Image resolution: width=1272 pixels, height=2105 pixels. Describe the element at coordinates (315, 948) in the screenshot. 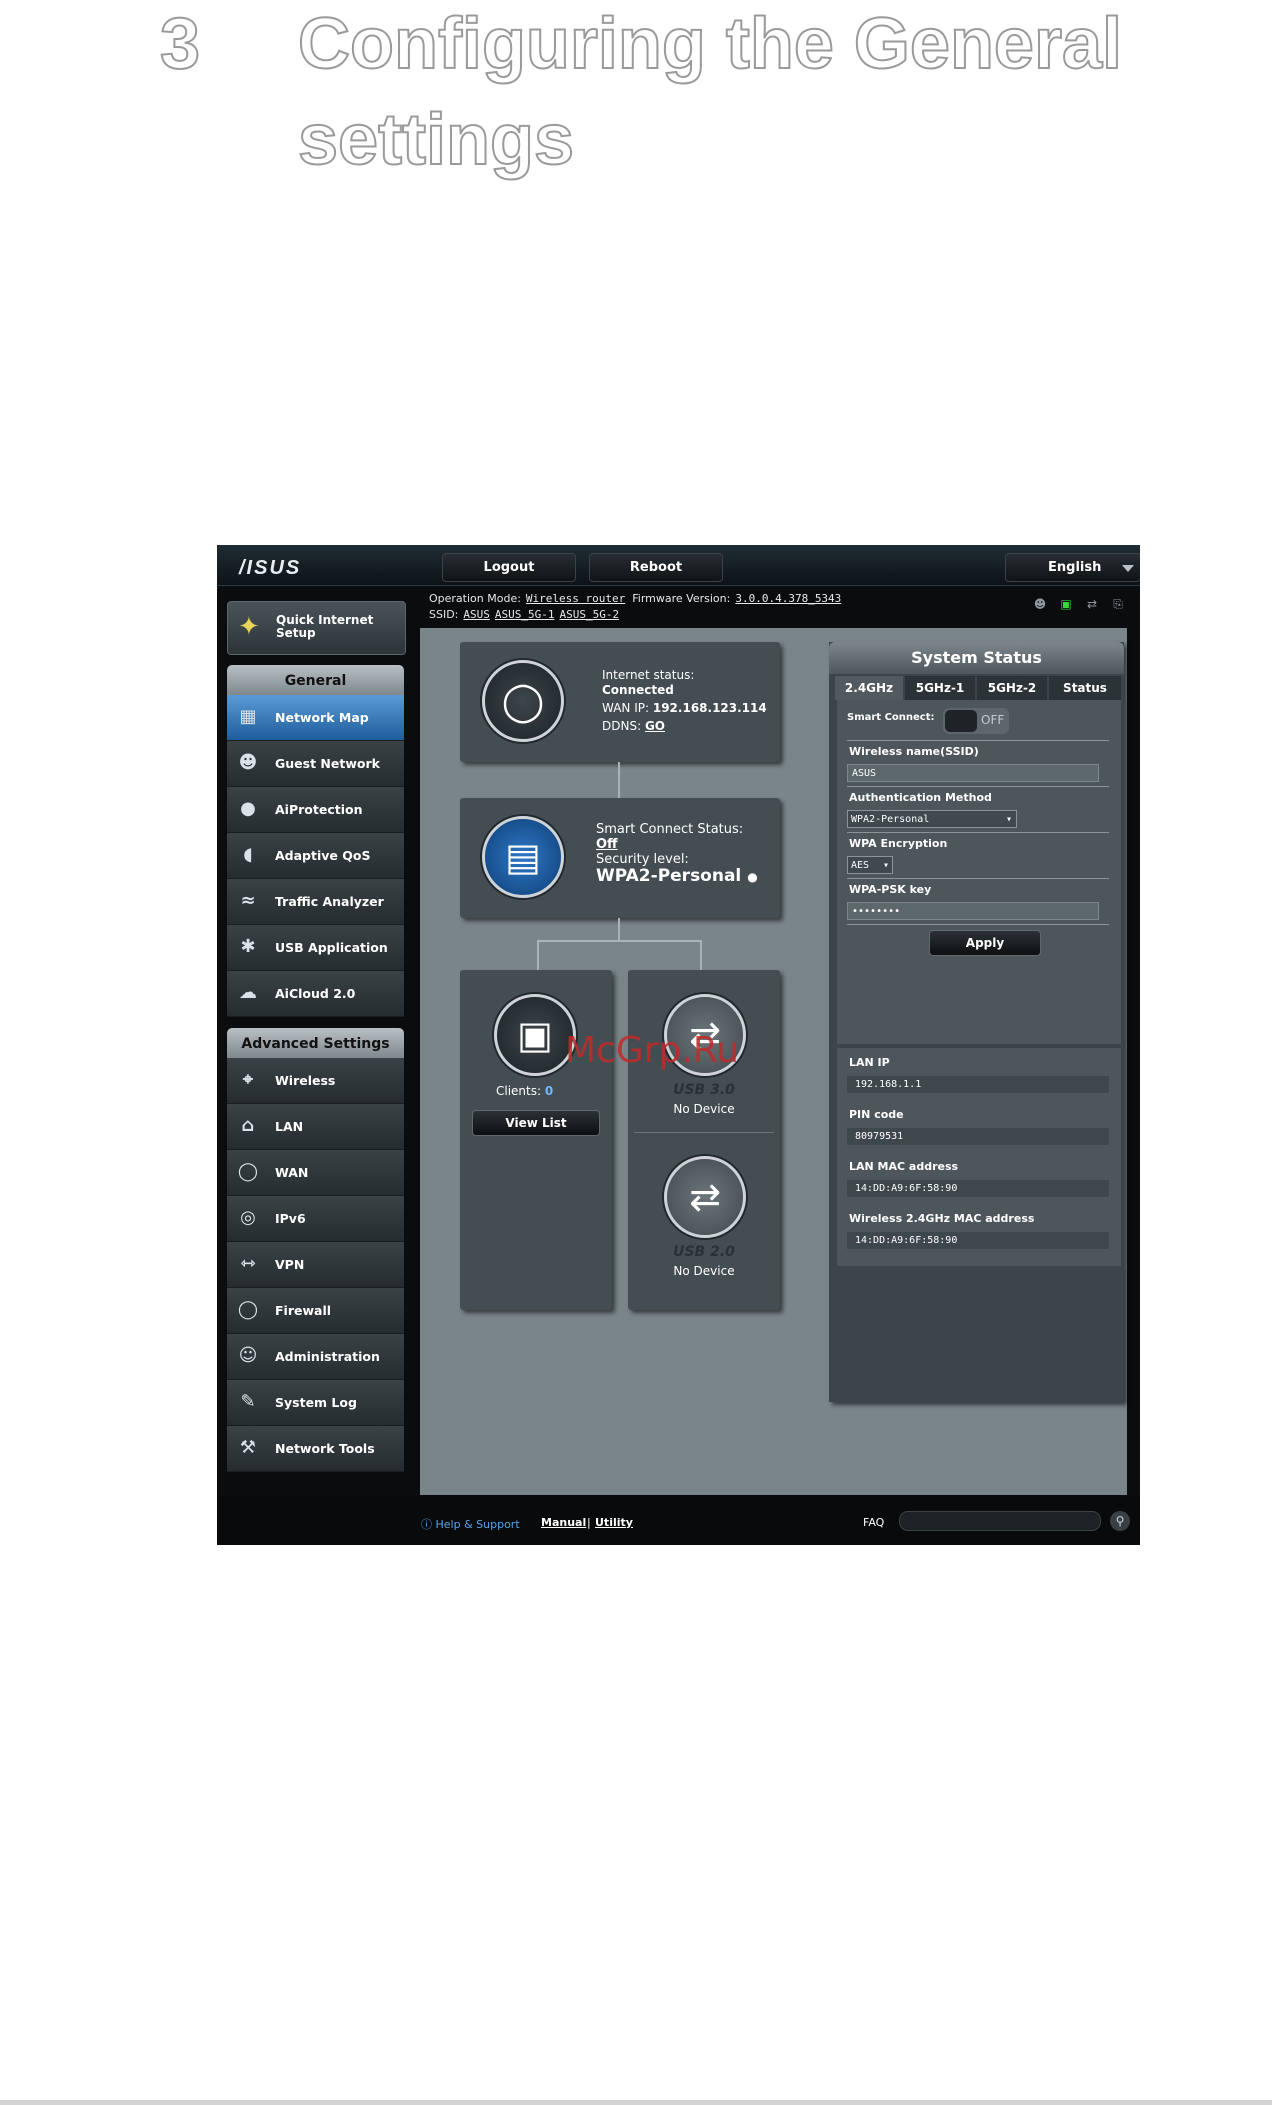

I see `sidebar-item-usb-application: ✱ USB Application` at that location.